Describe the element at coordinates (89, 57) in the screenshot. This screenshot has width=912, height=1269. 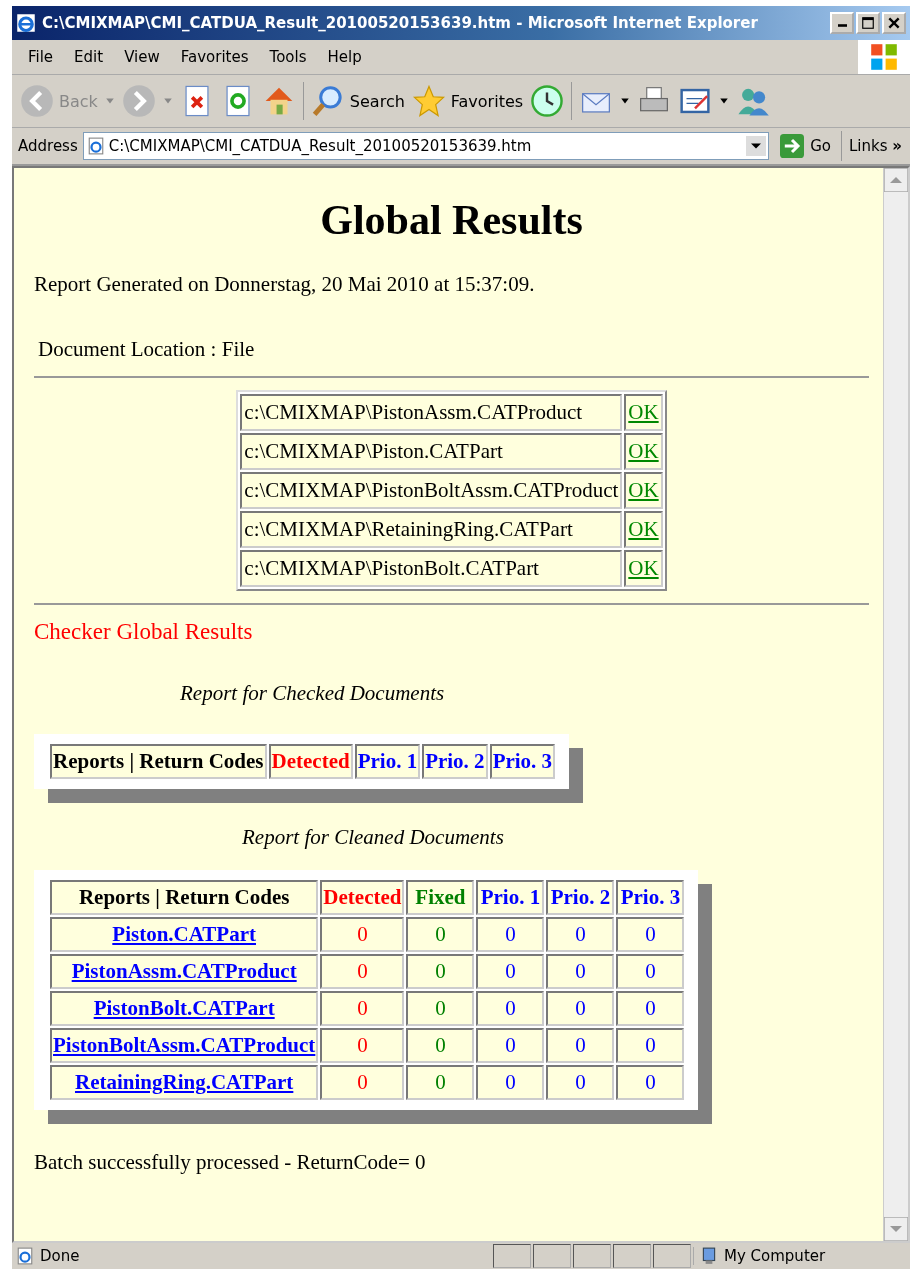
I see `menu-item: Edit` at that location.